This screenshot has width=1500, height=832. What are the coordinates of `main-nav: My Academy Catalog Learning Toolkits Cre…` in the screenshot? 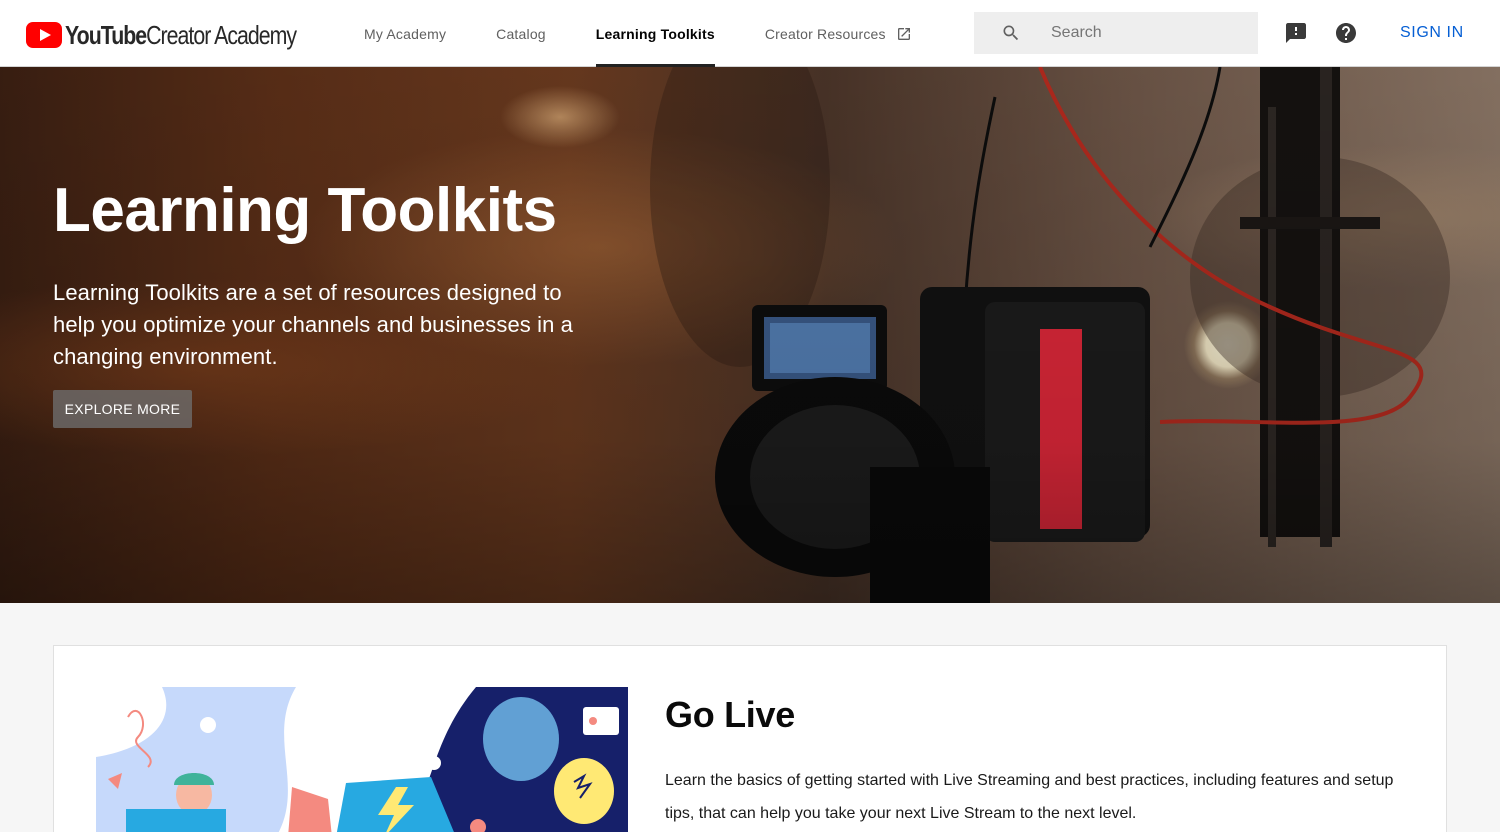 It's located at (663, 33).